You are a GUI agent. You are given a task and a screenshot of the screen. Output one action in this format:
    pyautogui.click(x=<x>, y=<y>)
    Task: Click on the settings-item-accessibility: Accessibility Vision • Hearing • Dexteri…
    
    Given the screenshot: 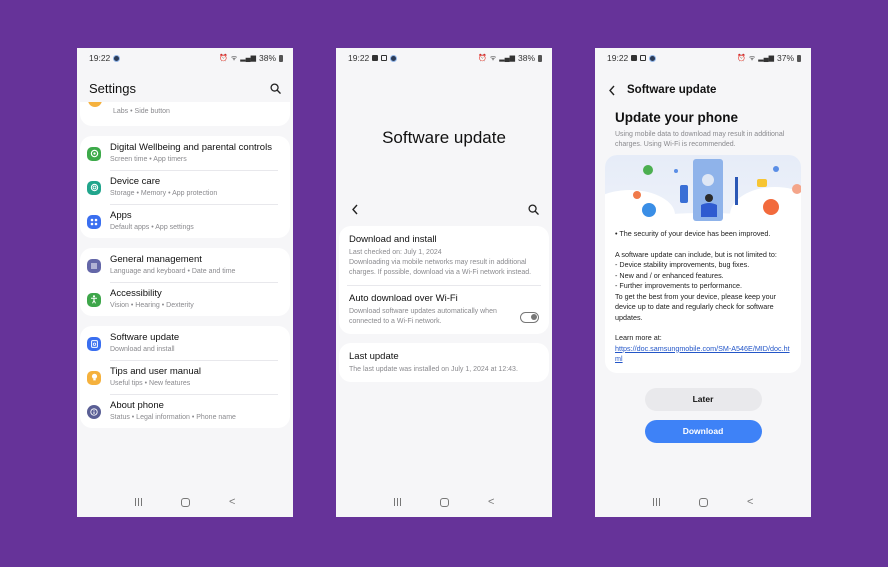 What is the action you would take?
    pyautogui.click(x=185, y=299)
    